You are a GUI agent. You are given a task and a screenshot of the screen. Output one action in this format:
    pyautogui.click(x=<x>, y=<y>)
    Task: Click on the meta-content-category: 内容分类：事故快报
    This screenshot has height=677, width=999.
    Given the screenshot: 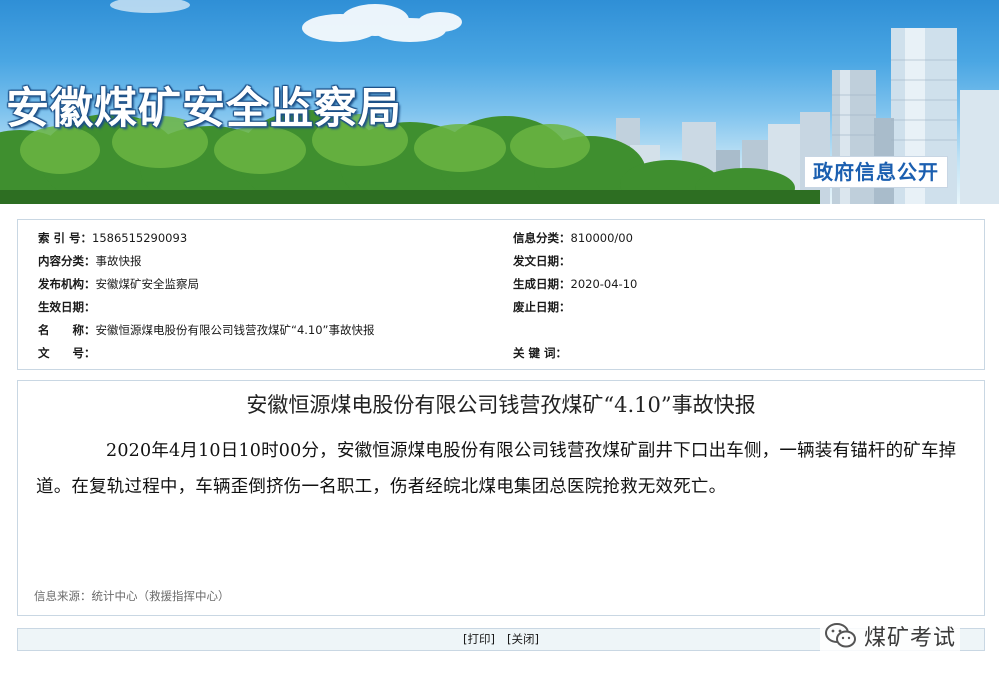 What is the action you would take?
    pyautogui.click(x=90, y=261)
    